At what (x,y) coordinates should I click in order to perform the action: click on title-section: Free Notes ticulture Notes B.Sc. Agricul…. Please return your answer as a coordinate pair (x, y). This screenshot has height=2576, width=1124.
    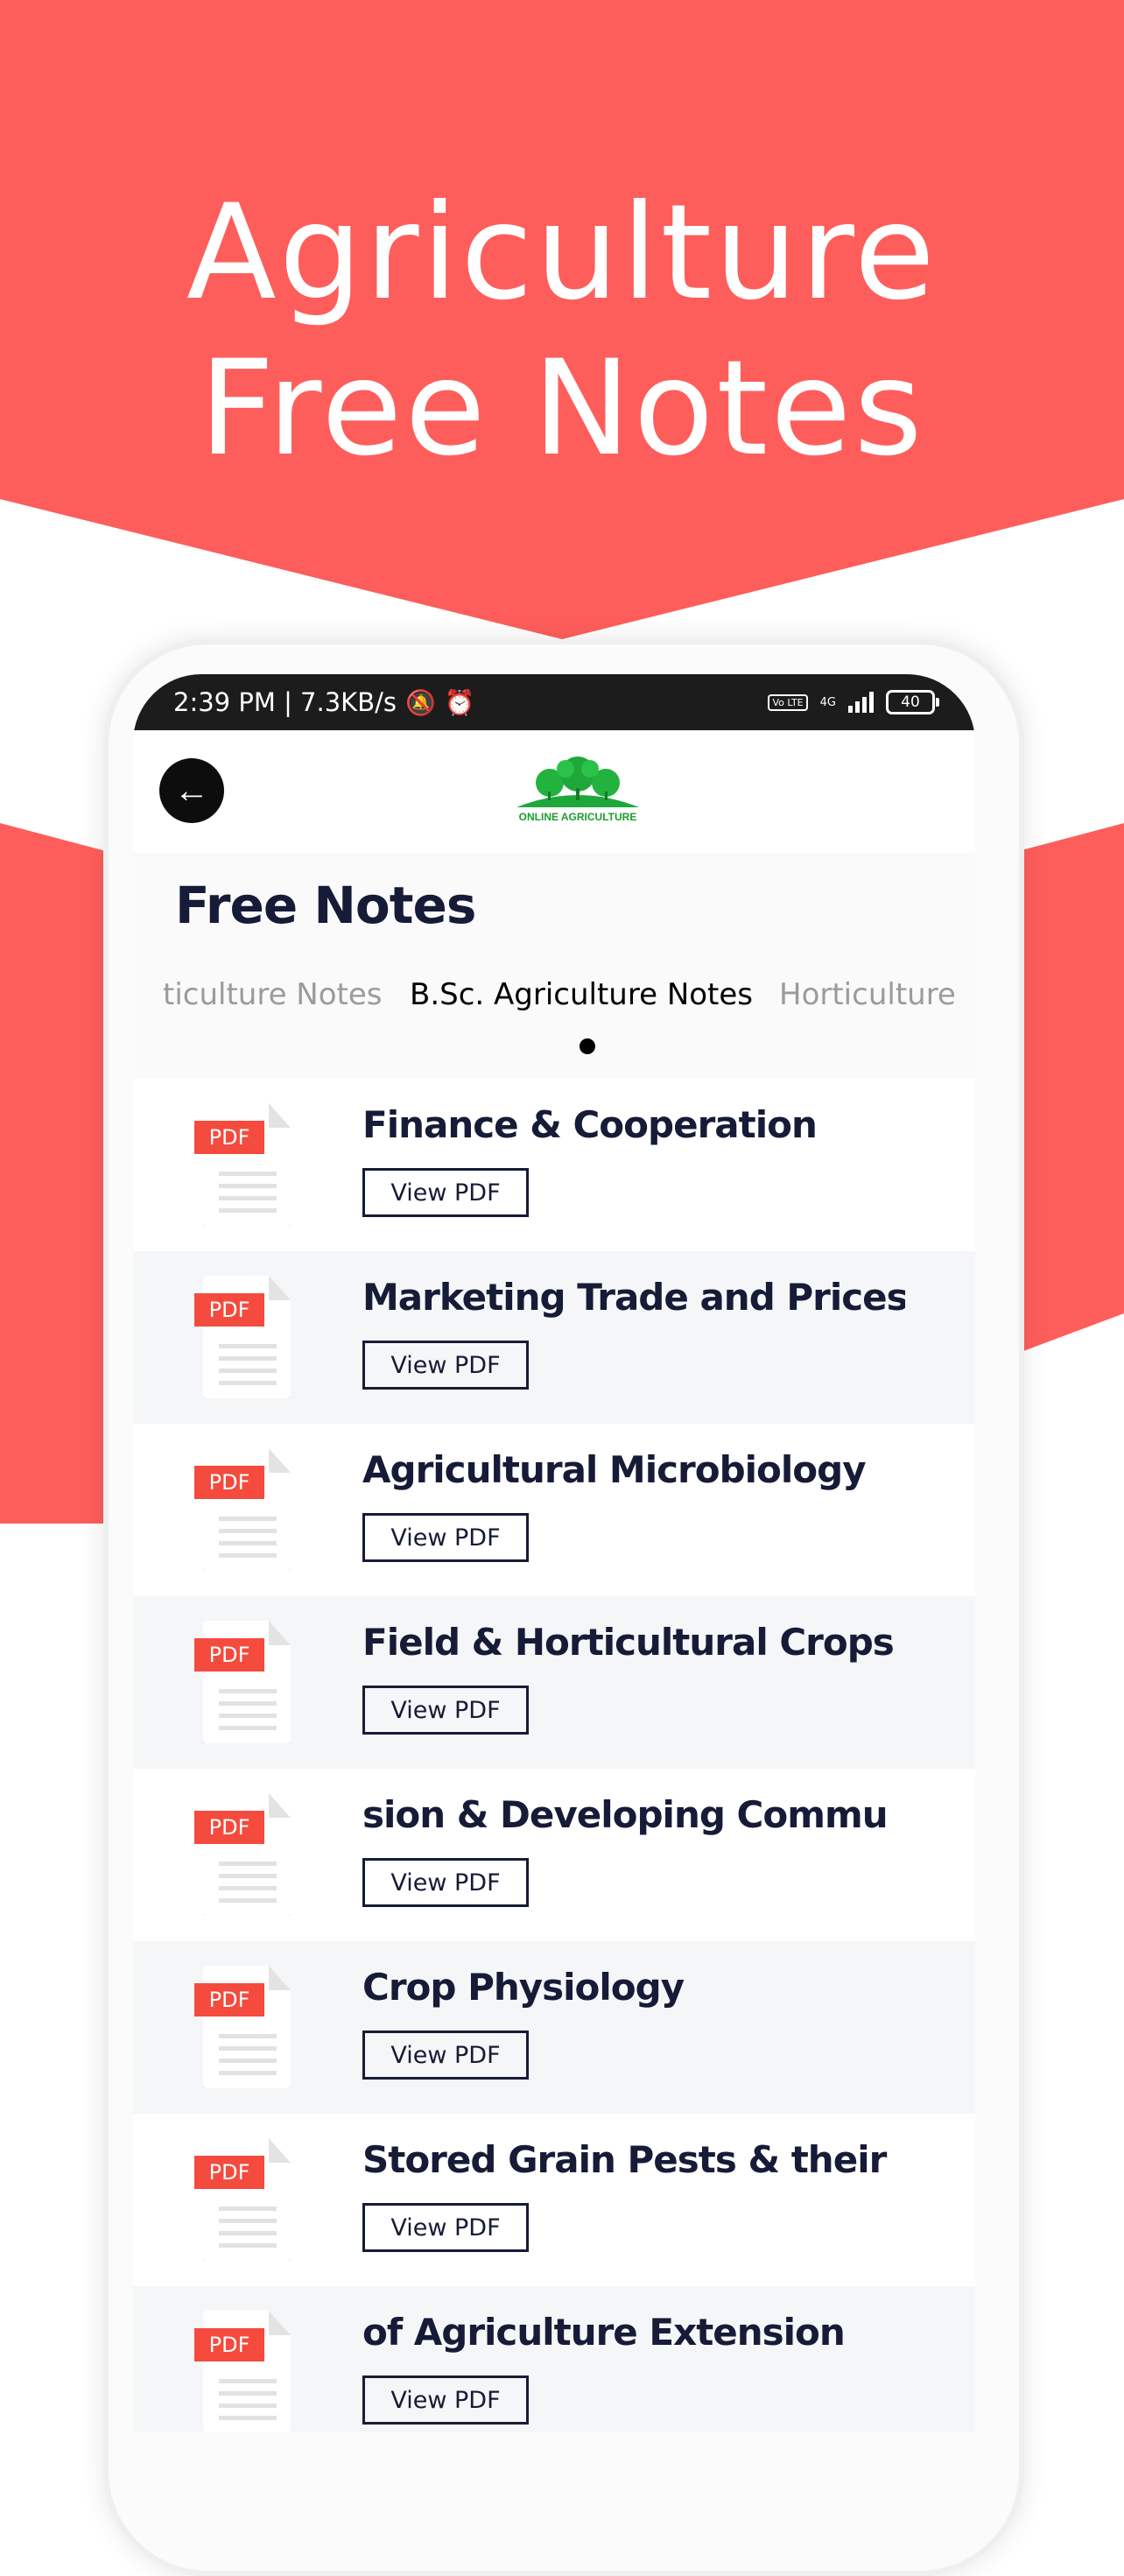
    Looking at the image, I should click on (554, 966).